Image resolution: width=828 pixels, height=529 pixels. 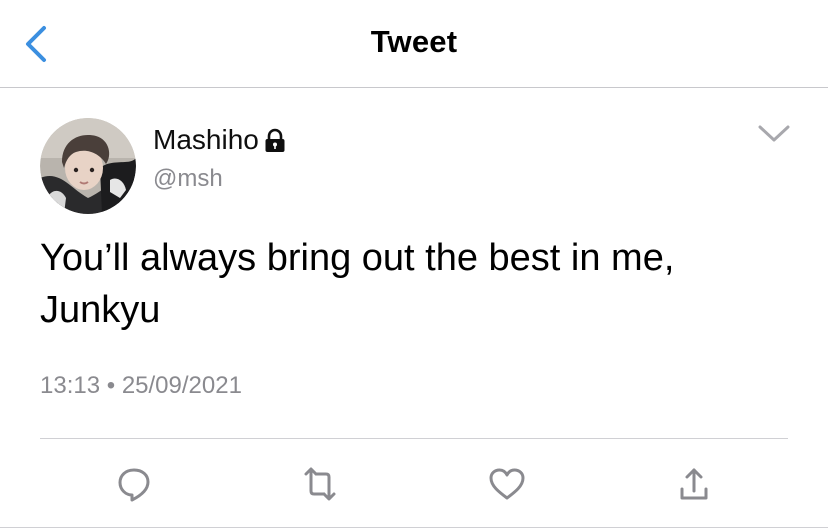 I want to click on display-name: Mashiho, so click(x=206, y=140).